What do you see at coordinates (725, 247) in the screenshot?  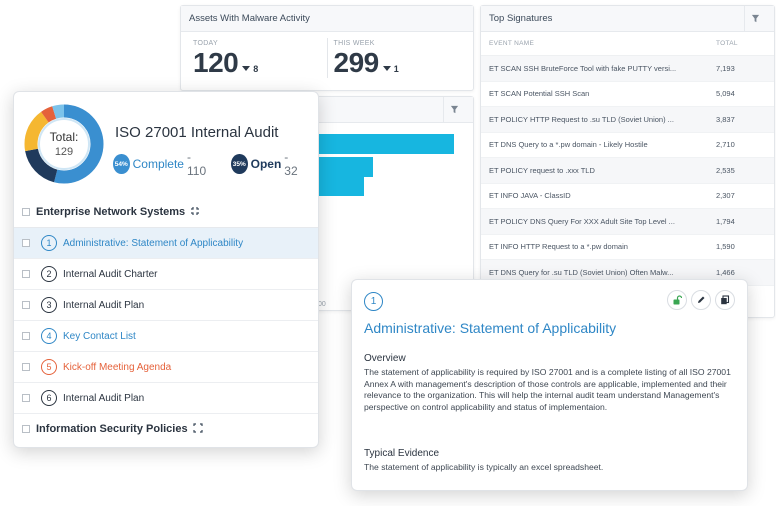 I see `total-cell: 1,590` at bounding box center [725, 247].